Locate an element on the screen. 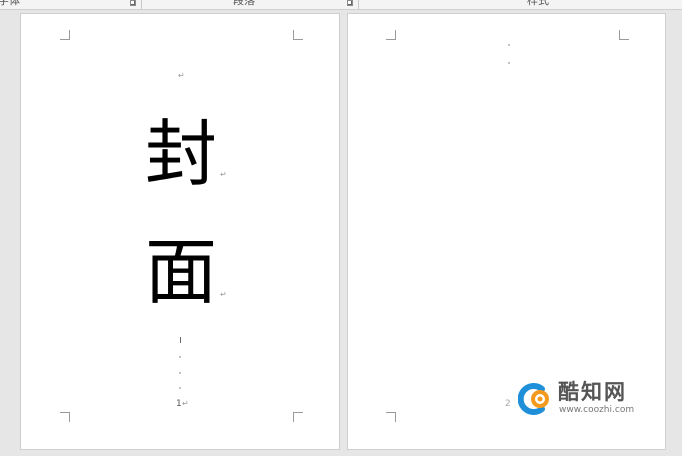 The image size is (682, 456). site-watermark: 酷知网 www.coozhi.com is located at coordinates (588, 400).